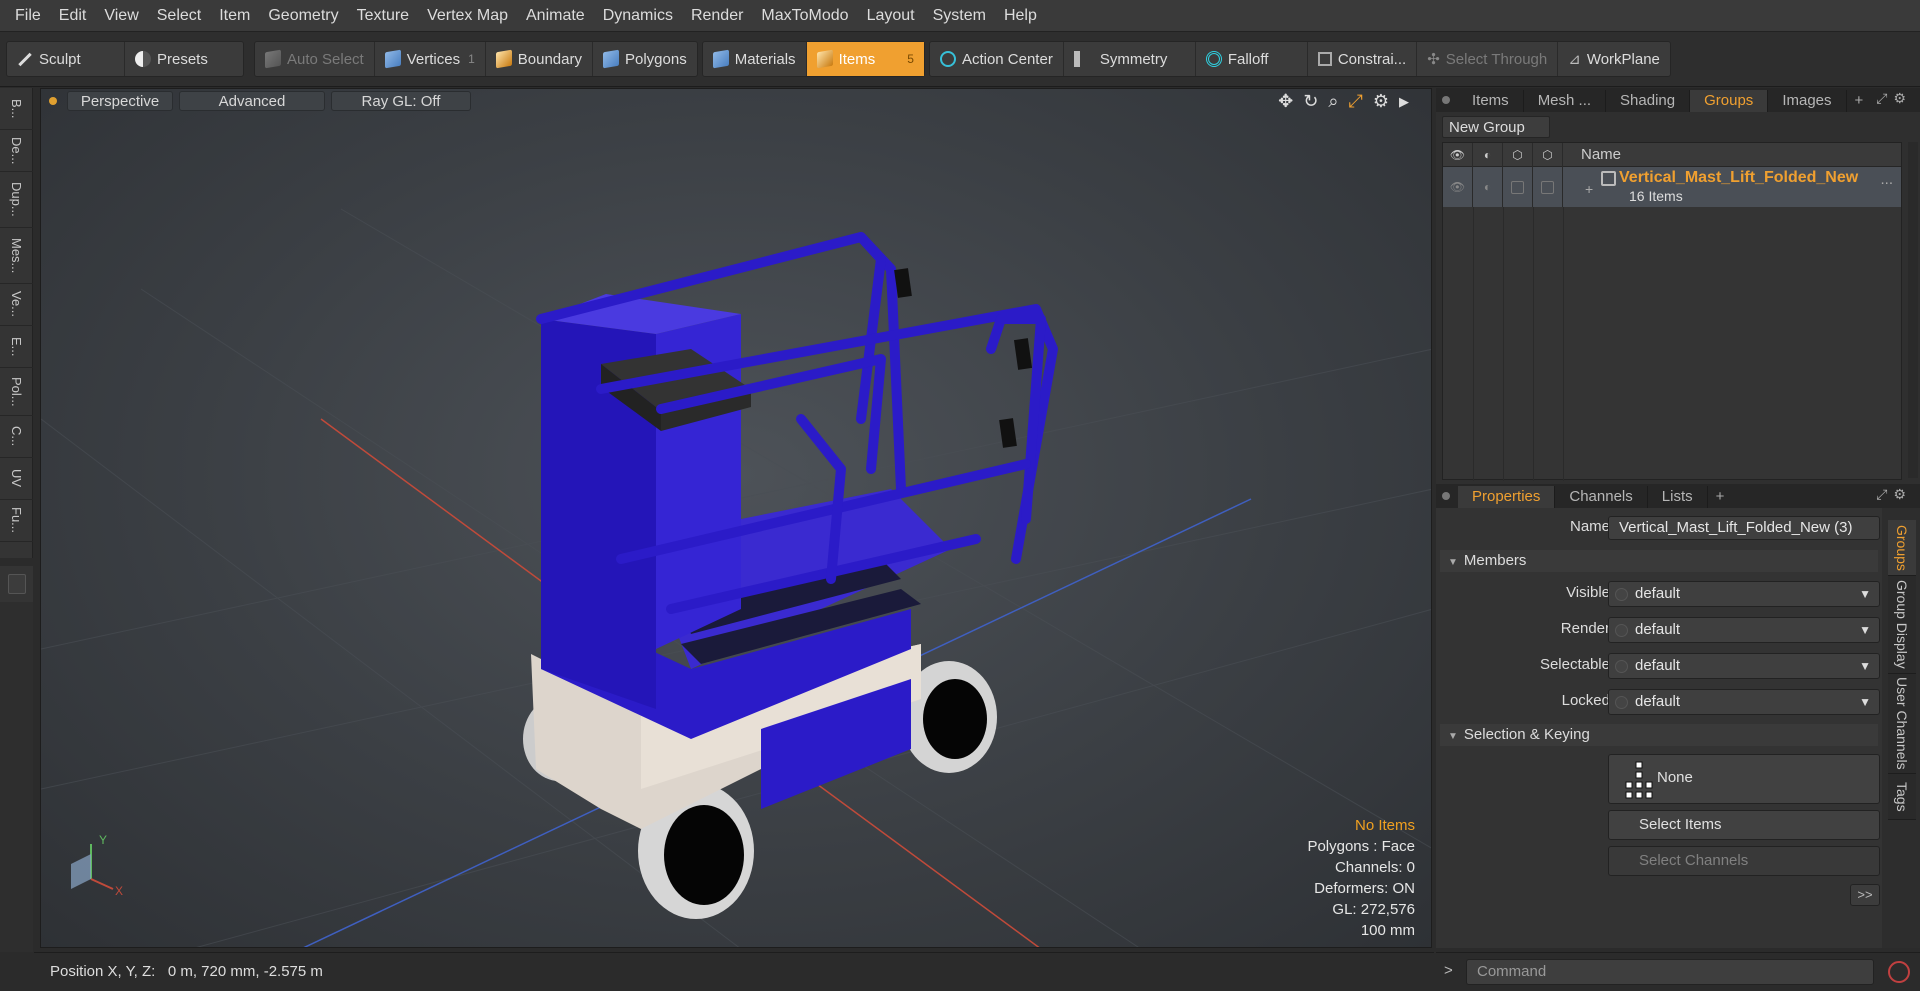  Describe the element at coordinates (1902, 797) in the screenshot. I see `vtab-tags: Tags` at that location.